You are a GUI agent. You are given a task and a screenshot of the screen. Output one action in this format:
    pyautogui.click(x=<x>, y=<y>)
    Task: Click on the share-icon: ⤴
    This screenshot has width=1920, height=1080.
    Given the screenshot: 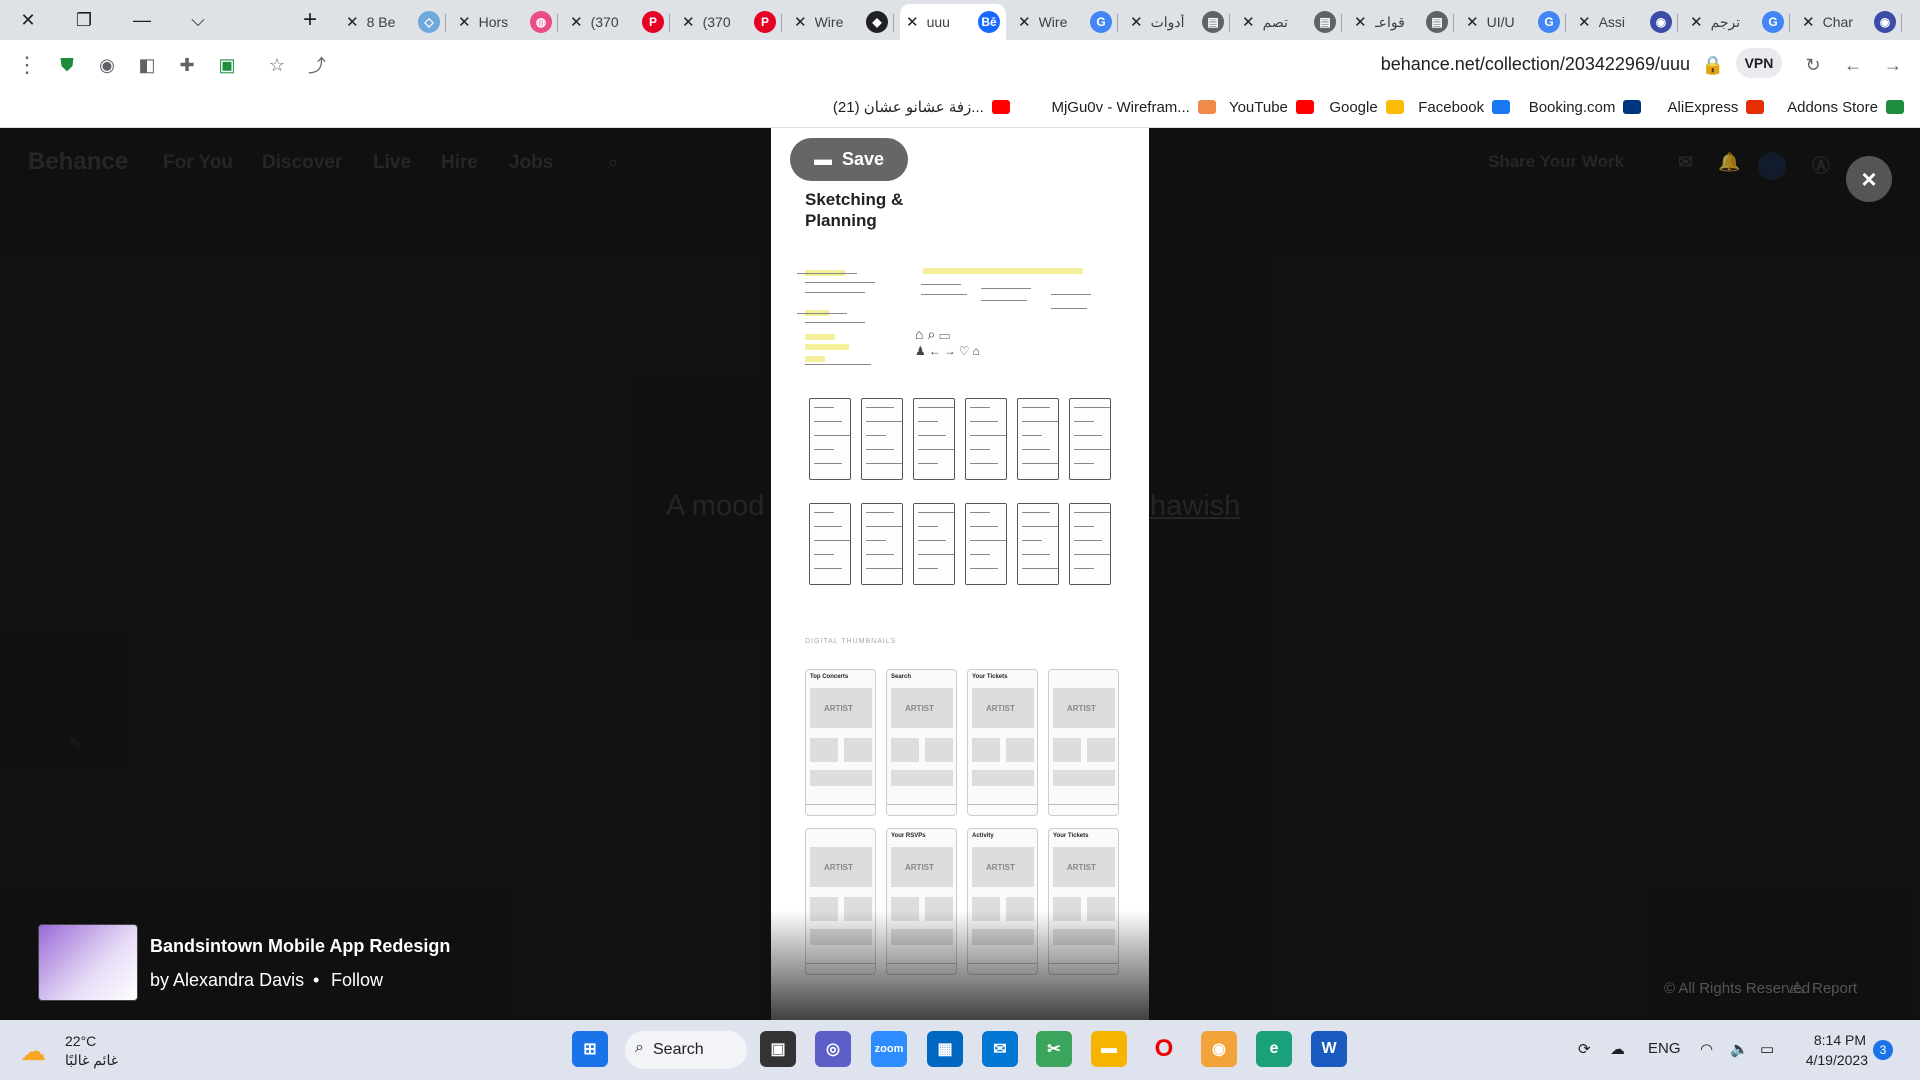 What is the action you would take?
    pyautogui.click(x=317, y=65)
    